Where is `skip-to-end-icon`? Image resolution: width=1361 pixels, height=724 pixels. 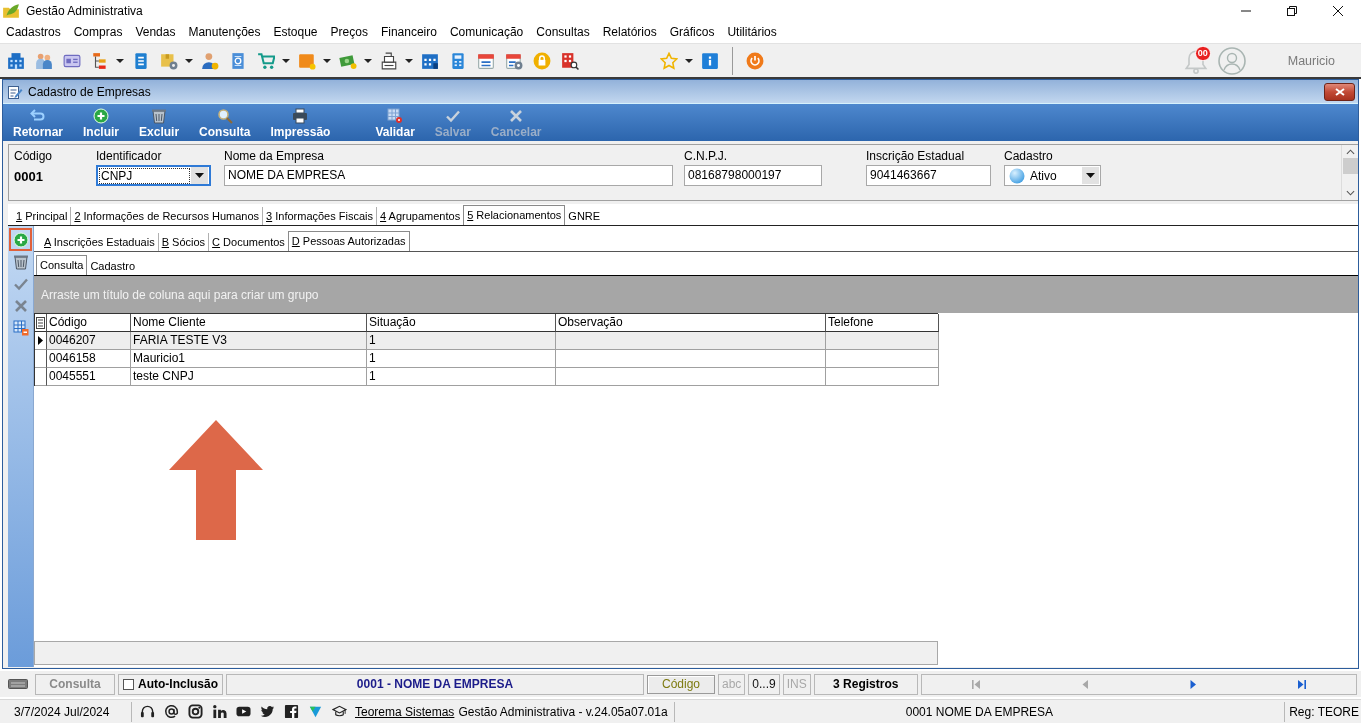 skip-to-end-icon is located at coordinates (1301, 684).